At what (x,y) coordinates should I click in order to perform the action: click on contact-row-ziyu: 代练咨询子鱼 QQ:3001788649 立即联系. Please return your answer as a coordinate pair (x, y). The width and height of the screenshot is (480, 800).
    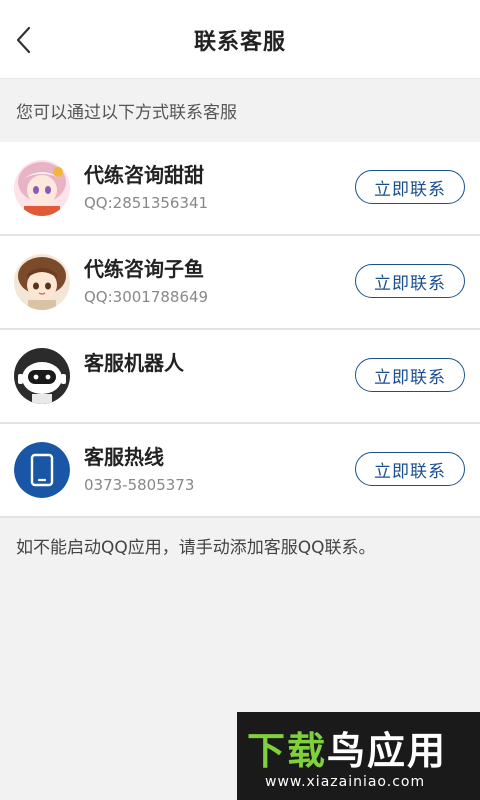
    Looking at the image, I should click on (240, 283).